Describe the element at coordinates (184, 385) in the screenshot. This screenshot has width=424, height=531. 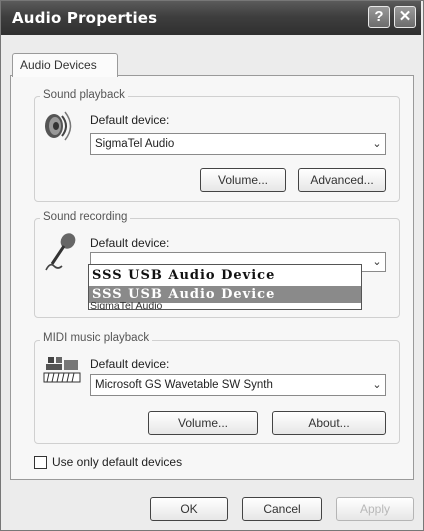
I see `midi-device-value: Microsoft GS Wavetable SW Synth` at that location.